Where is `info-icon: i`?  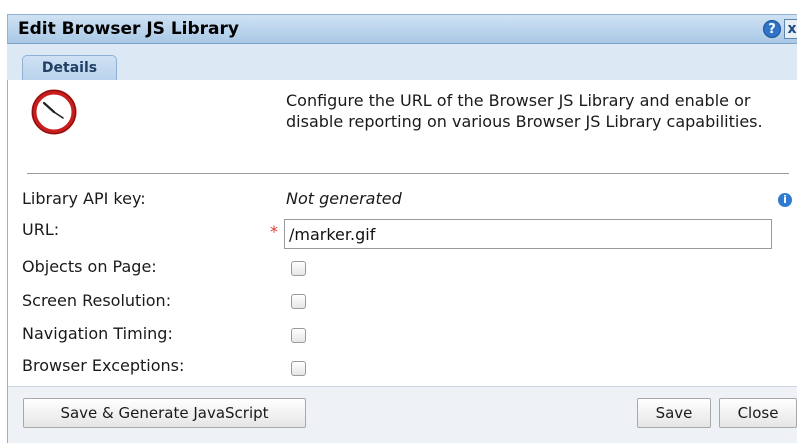
info-icon: i is located at coordinates (785, 200).